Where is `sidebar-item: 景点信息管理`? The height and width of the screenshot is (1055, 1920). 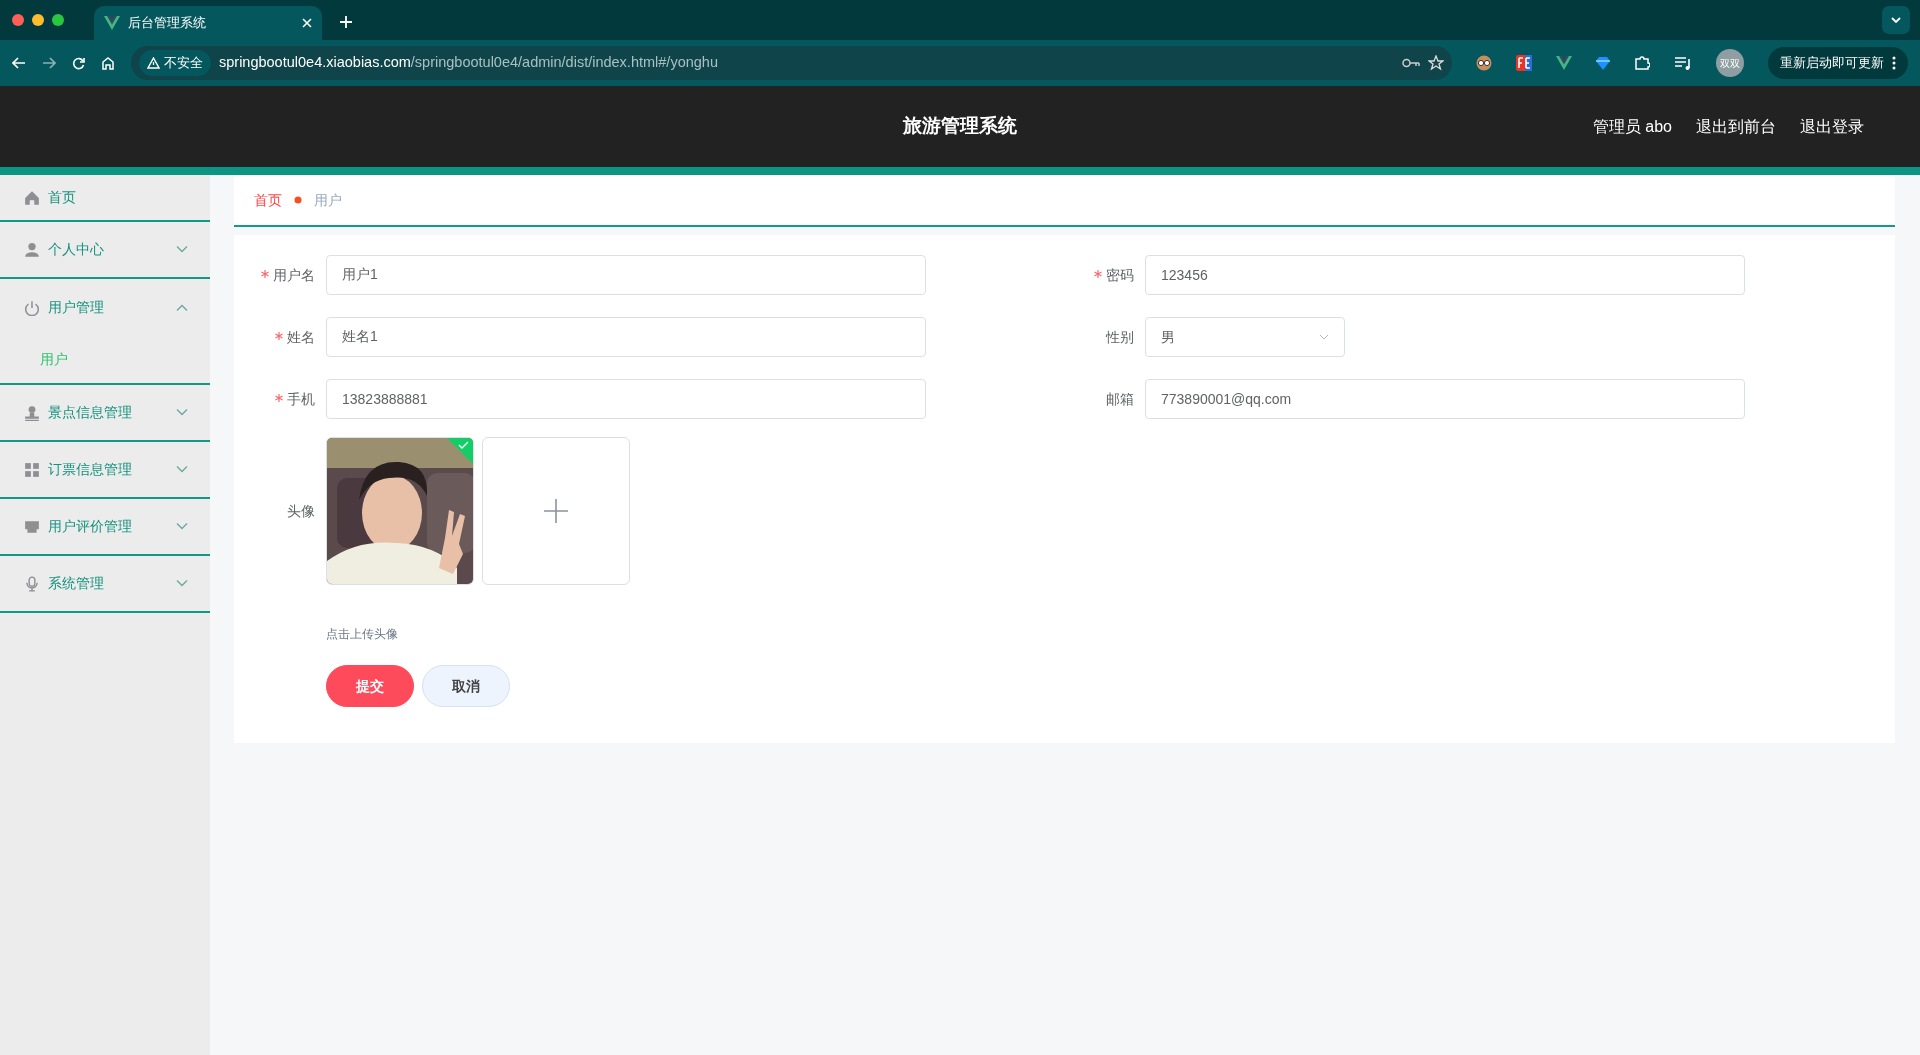
sidebar-item: 景点信息管理 is located at coordinates (105, 413).